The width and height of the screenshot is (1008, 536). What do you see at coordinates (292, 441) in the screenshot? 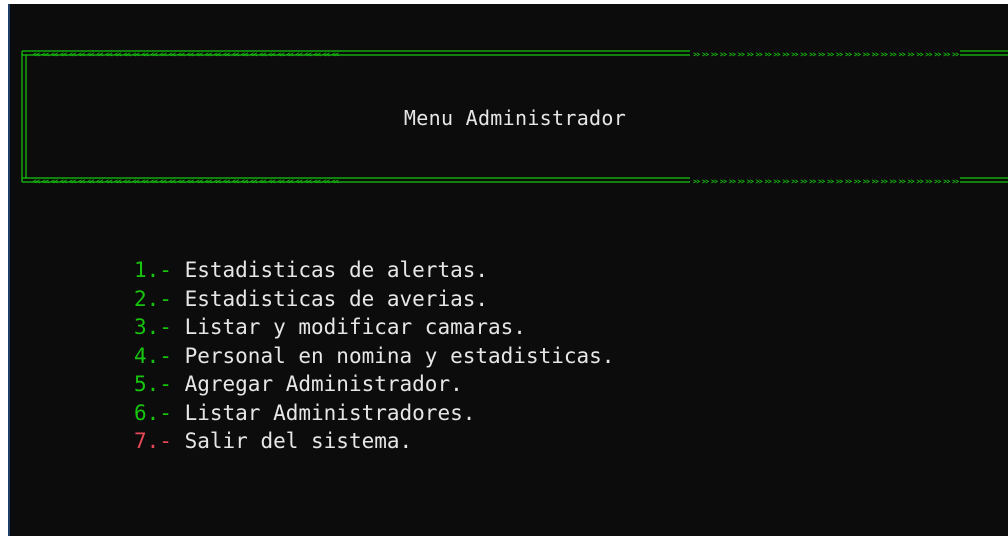
I see `menu-item-label: Salir del sistema.` at bounding box center [292, 441].